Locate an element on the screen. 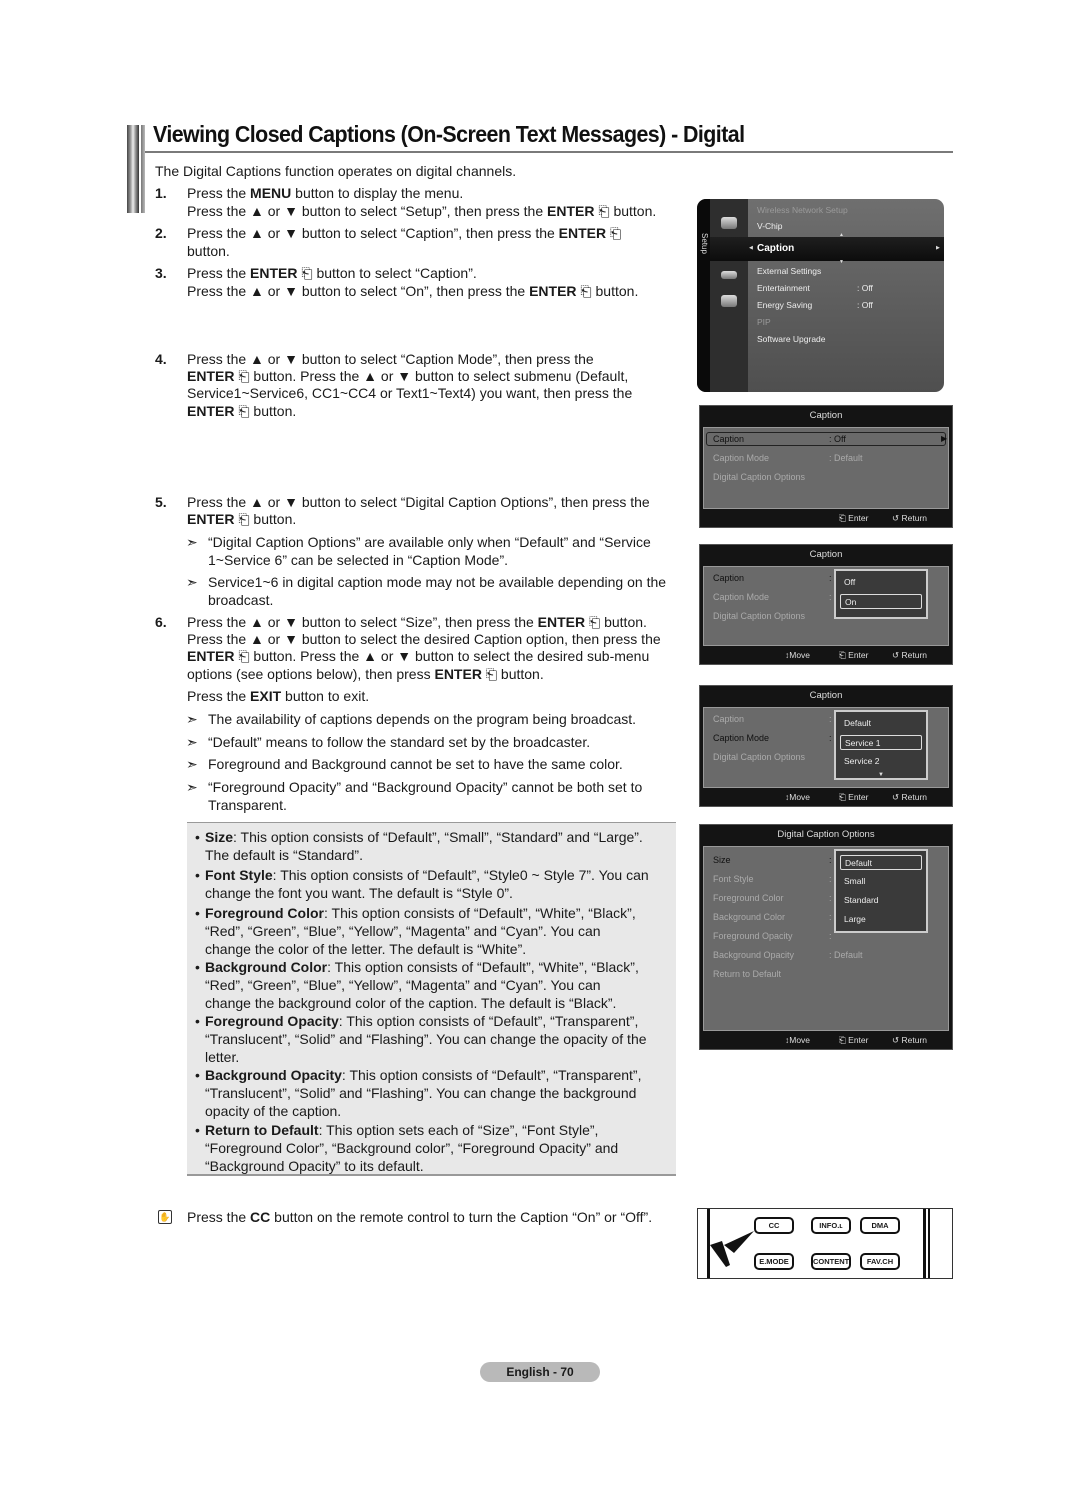 This screenshot has height=1488, width=1080. menu-row: Caption Mode : Default is located at coordinates (788, 458).